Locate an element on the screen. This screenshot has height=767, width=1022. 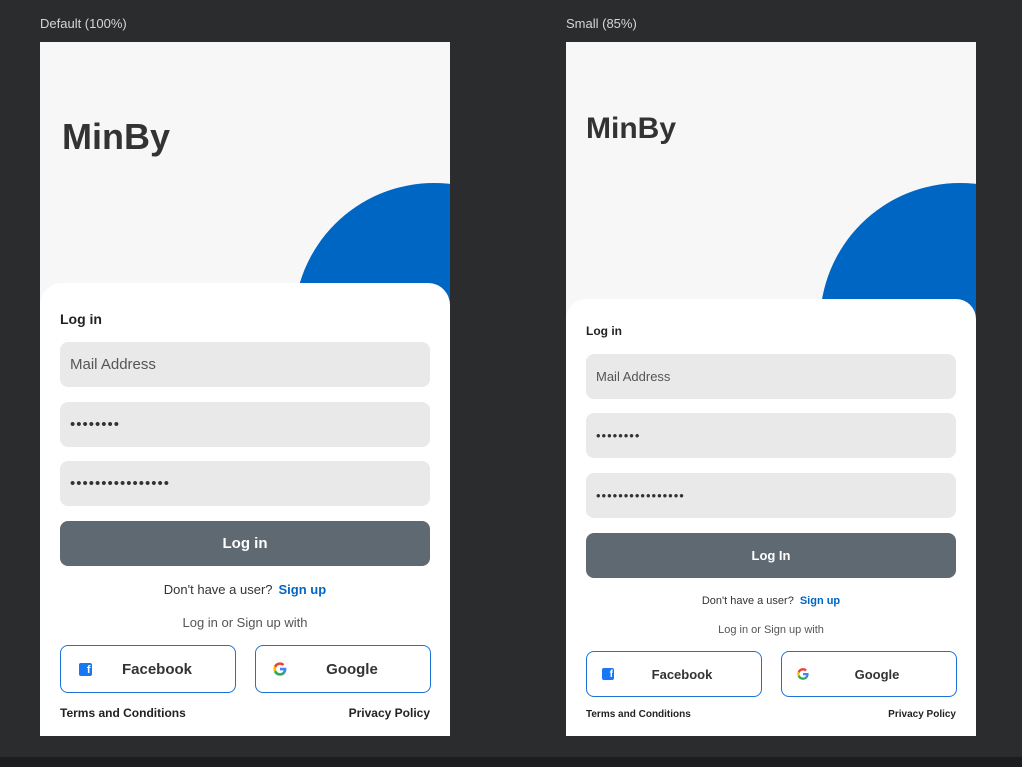
frame-label-default: Default (100%) is located at coordinates (83, 23).